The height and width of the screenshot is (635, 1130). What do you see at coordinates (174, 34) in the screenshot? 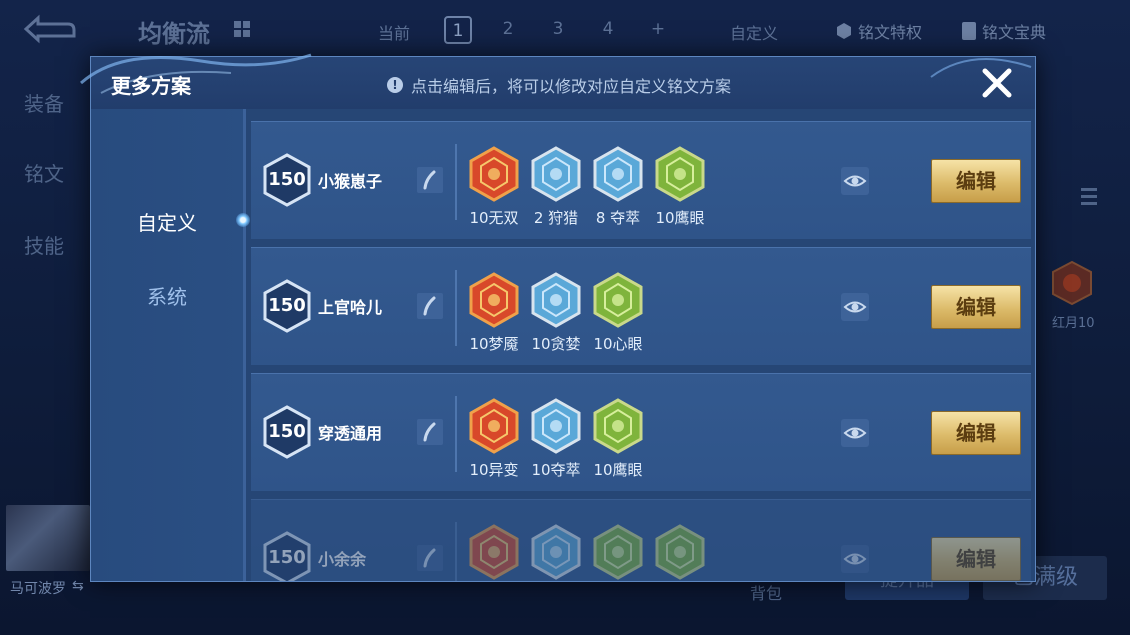
I see `scheme-title: 均衡流` at bounding box center [174, 34].